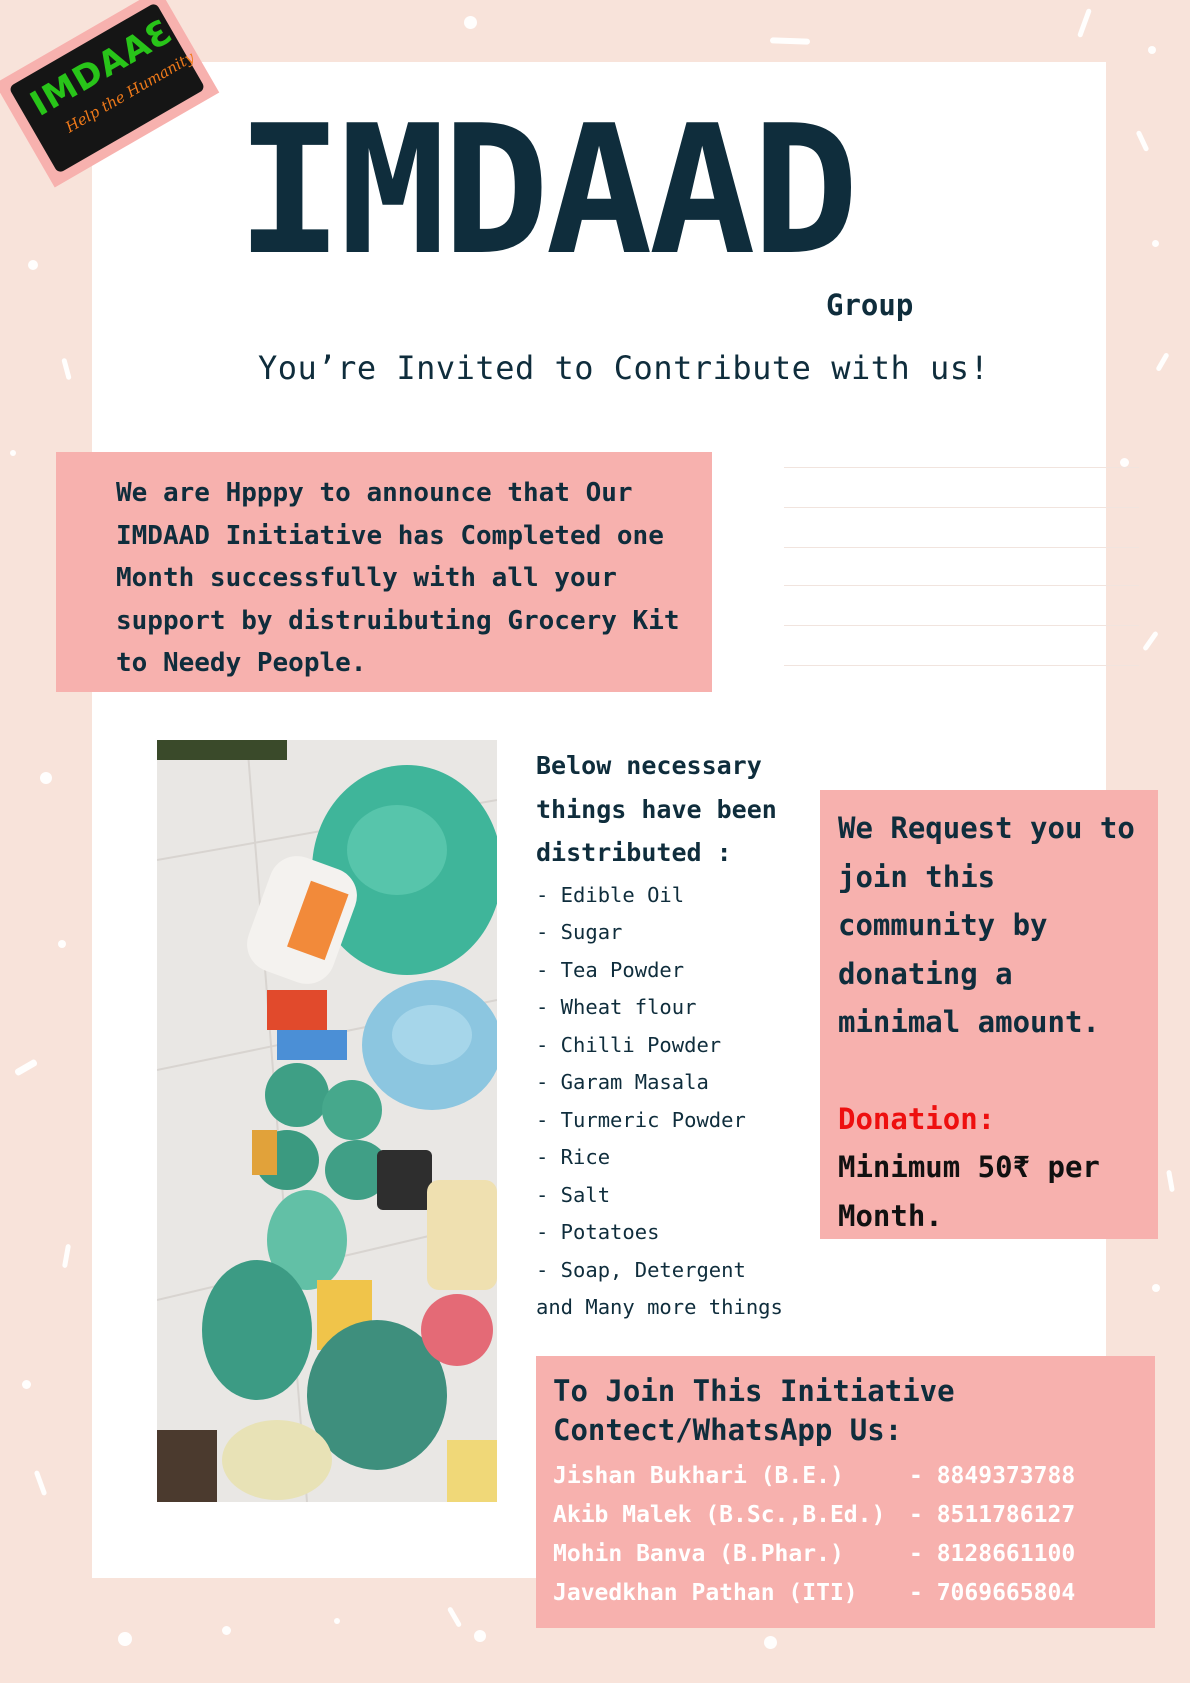 This screenshot has width=1190, height=1683. I want to click on list-item: - Soap, Detergent, so click(641, 1269).